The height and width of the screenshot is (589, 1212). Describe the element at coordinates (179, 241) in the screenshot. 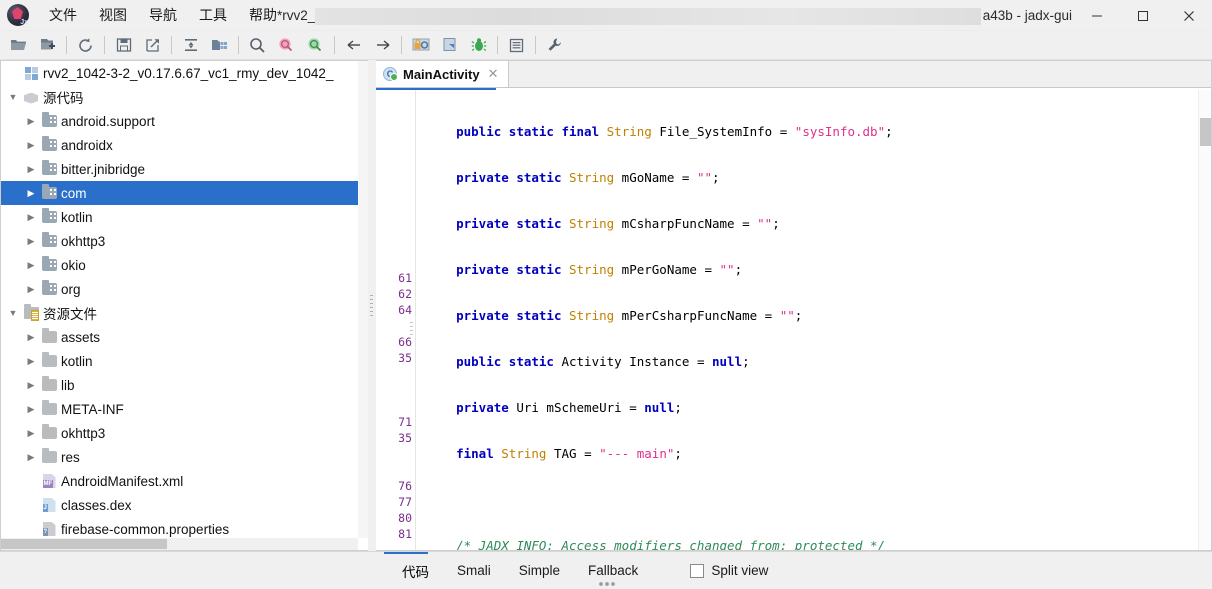

I see `tree-node-okhttp3-src: ▶ okhttp3` at that location.